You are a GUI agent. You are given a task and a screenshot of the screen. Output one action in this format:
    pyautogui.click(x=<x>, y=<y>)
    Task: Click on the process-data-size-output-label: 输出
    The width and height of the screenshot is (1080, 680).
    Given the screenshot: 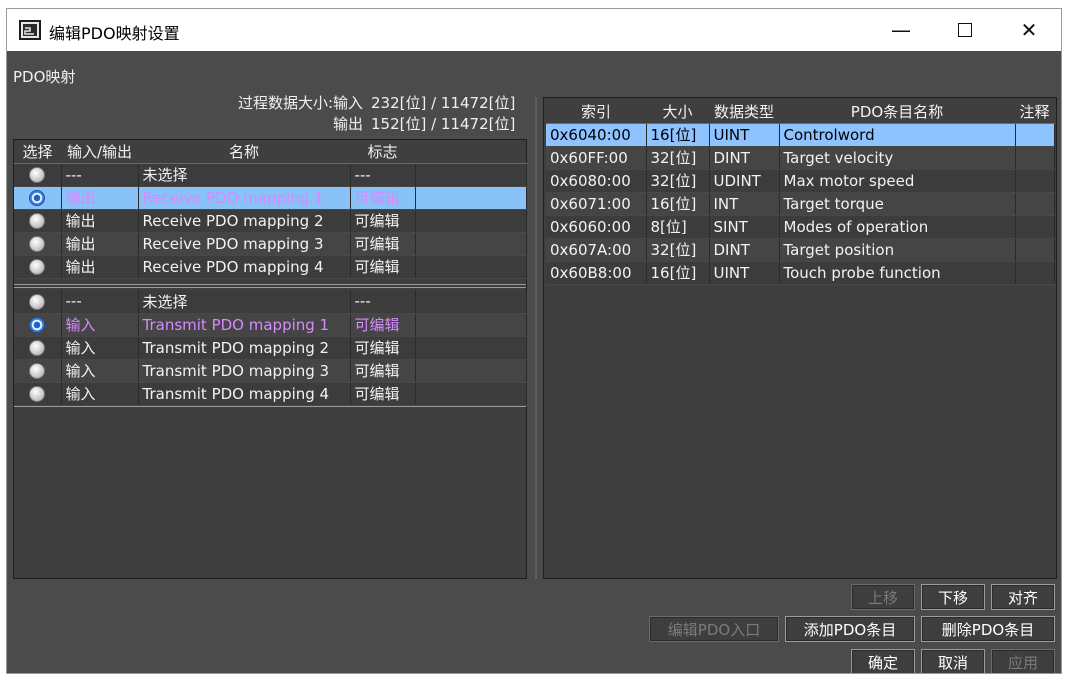 What is the action you would take?
    pyautogui.click(x=347, y=124)
    